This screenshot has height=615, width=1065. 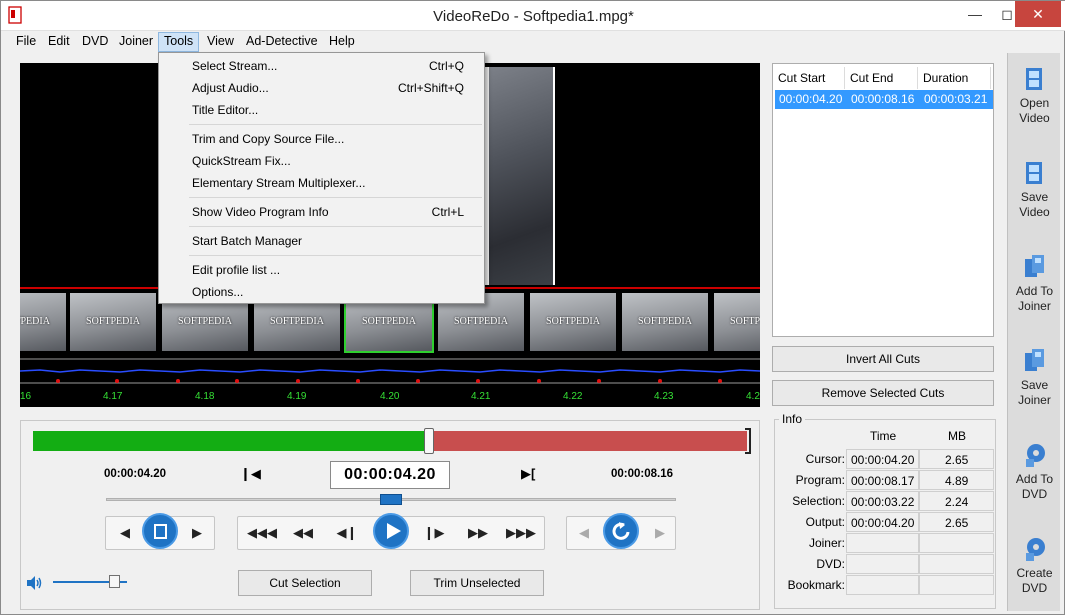 What do you see at coordinates (811, 99) in the screenshot?
I see `cut-start-cell: 00:00:04.20` at bounding box center [811, 99].